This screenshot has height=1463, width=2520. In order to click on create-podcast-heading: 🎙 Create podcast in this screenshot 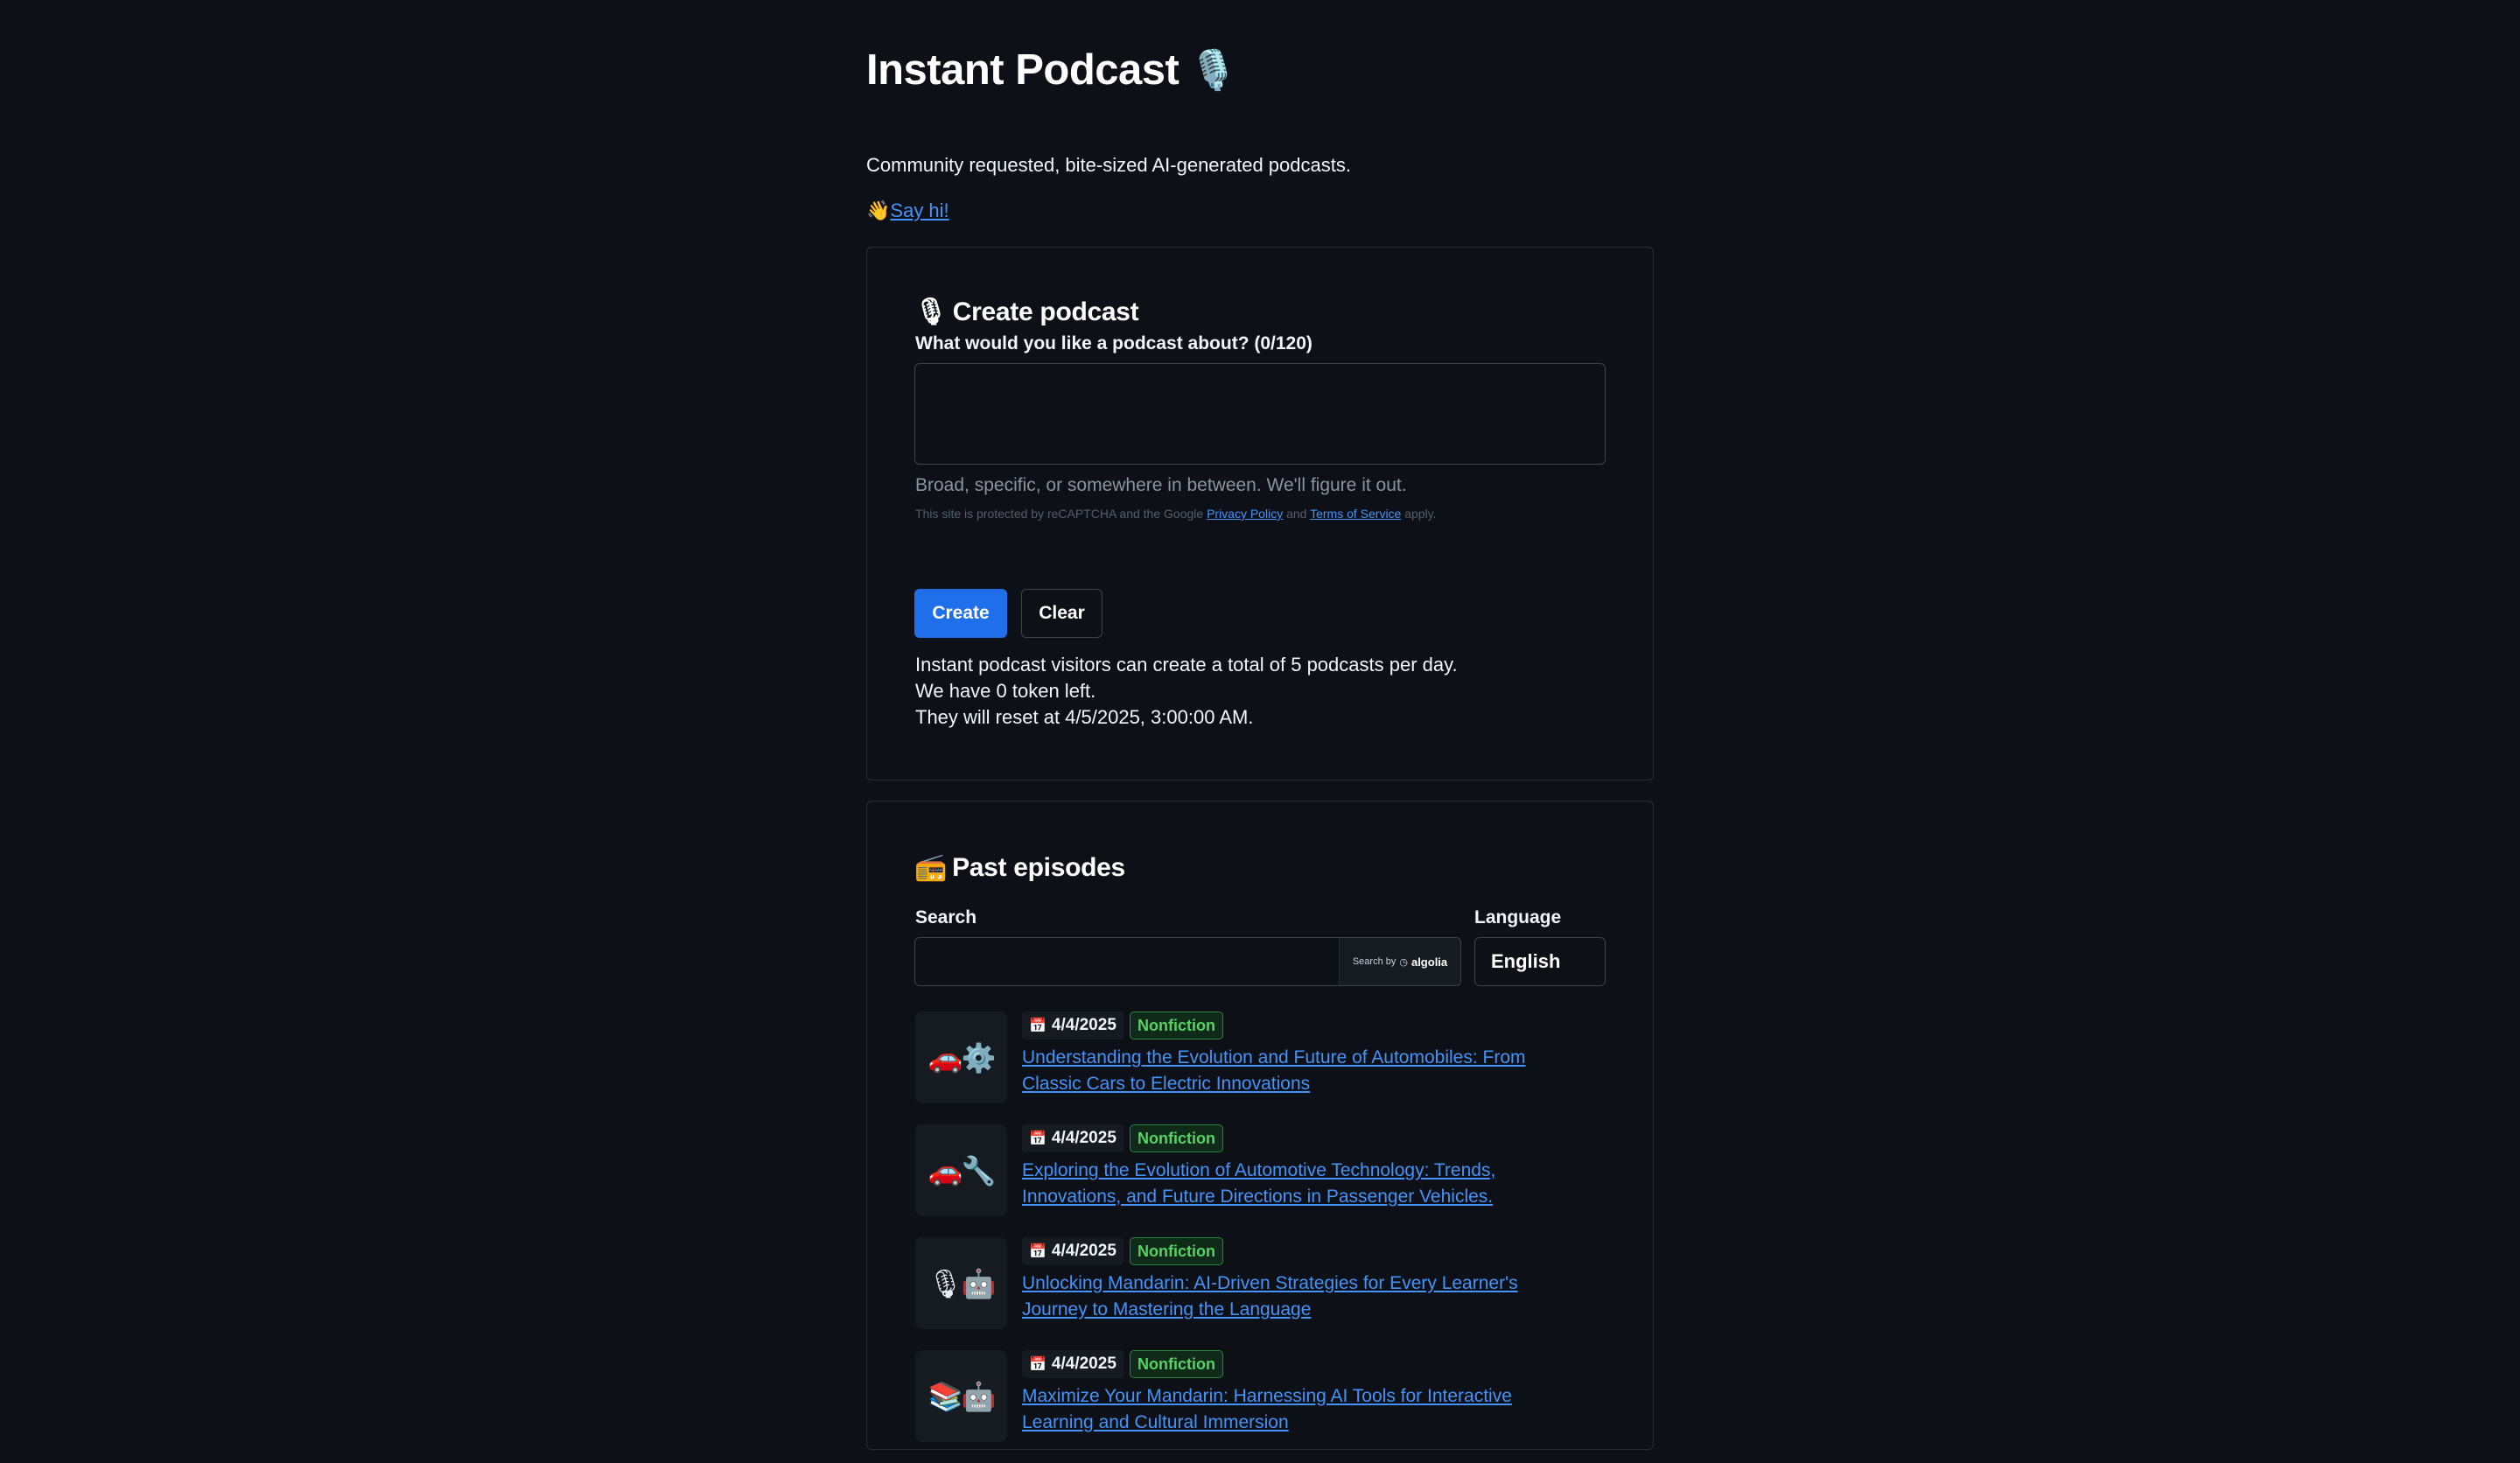, I will do `click(1026, 312)`.